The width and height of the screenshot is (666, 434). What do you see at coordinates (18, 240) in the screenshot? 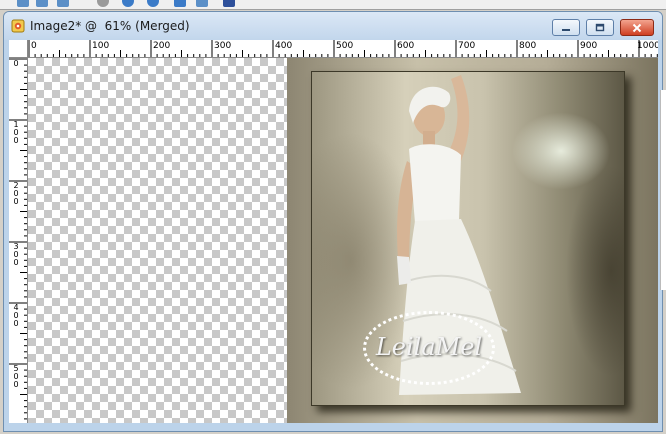
I see `vertical-ruler: 0 100 200 300 400 500` at bounding box center [18, 240].